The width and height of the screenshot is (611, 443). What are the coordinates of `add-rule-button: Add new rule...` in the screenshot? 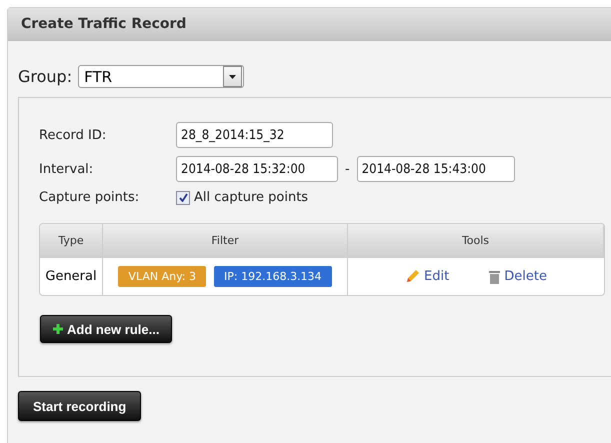 It's located at (106, 329).